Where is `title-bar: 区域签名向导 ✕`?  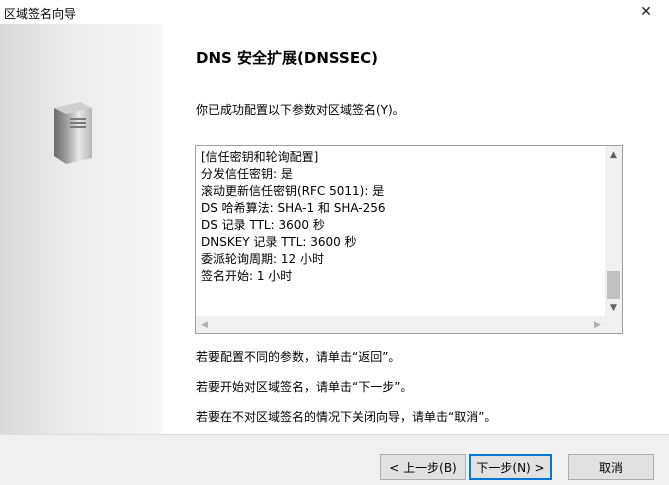
title-bar: 区域签名向导 ✕ is located at coordinates (334, 12).